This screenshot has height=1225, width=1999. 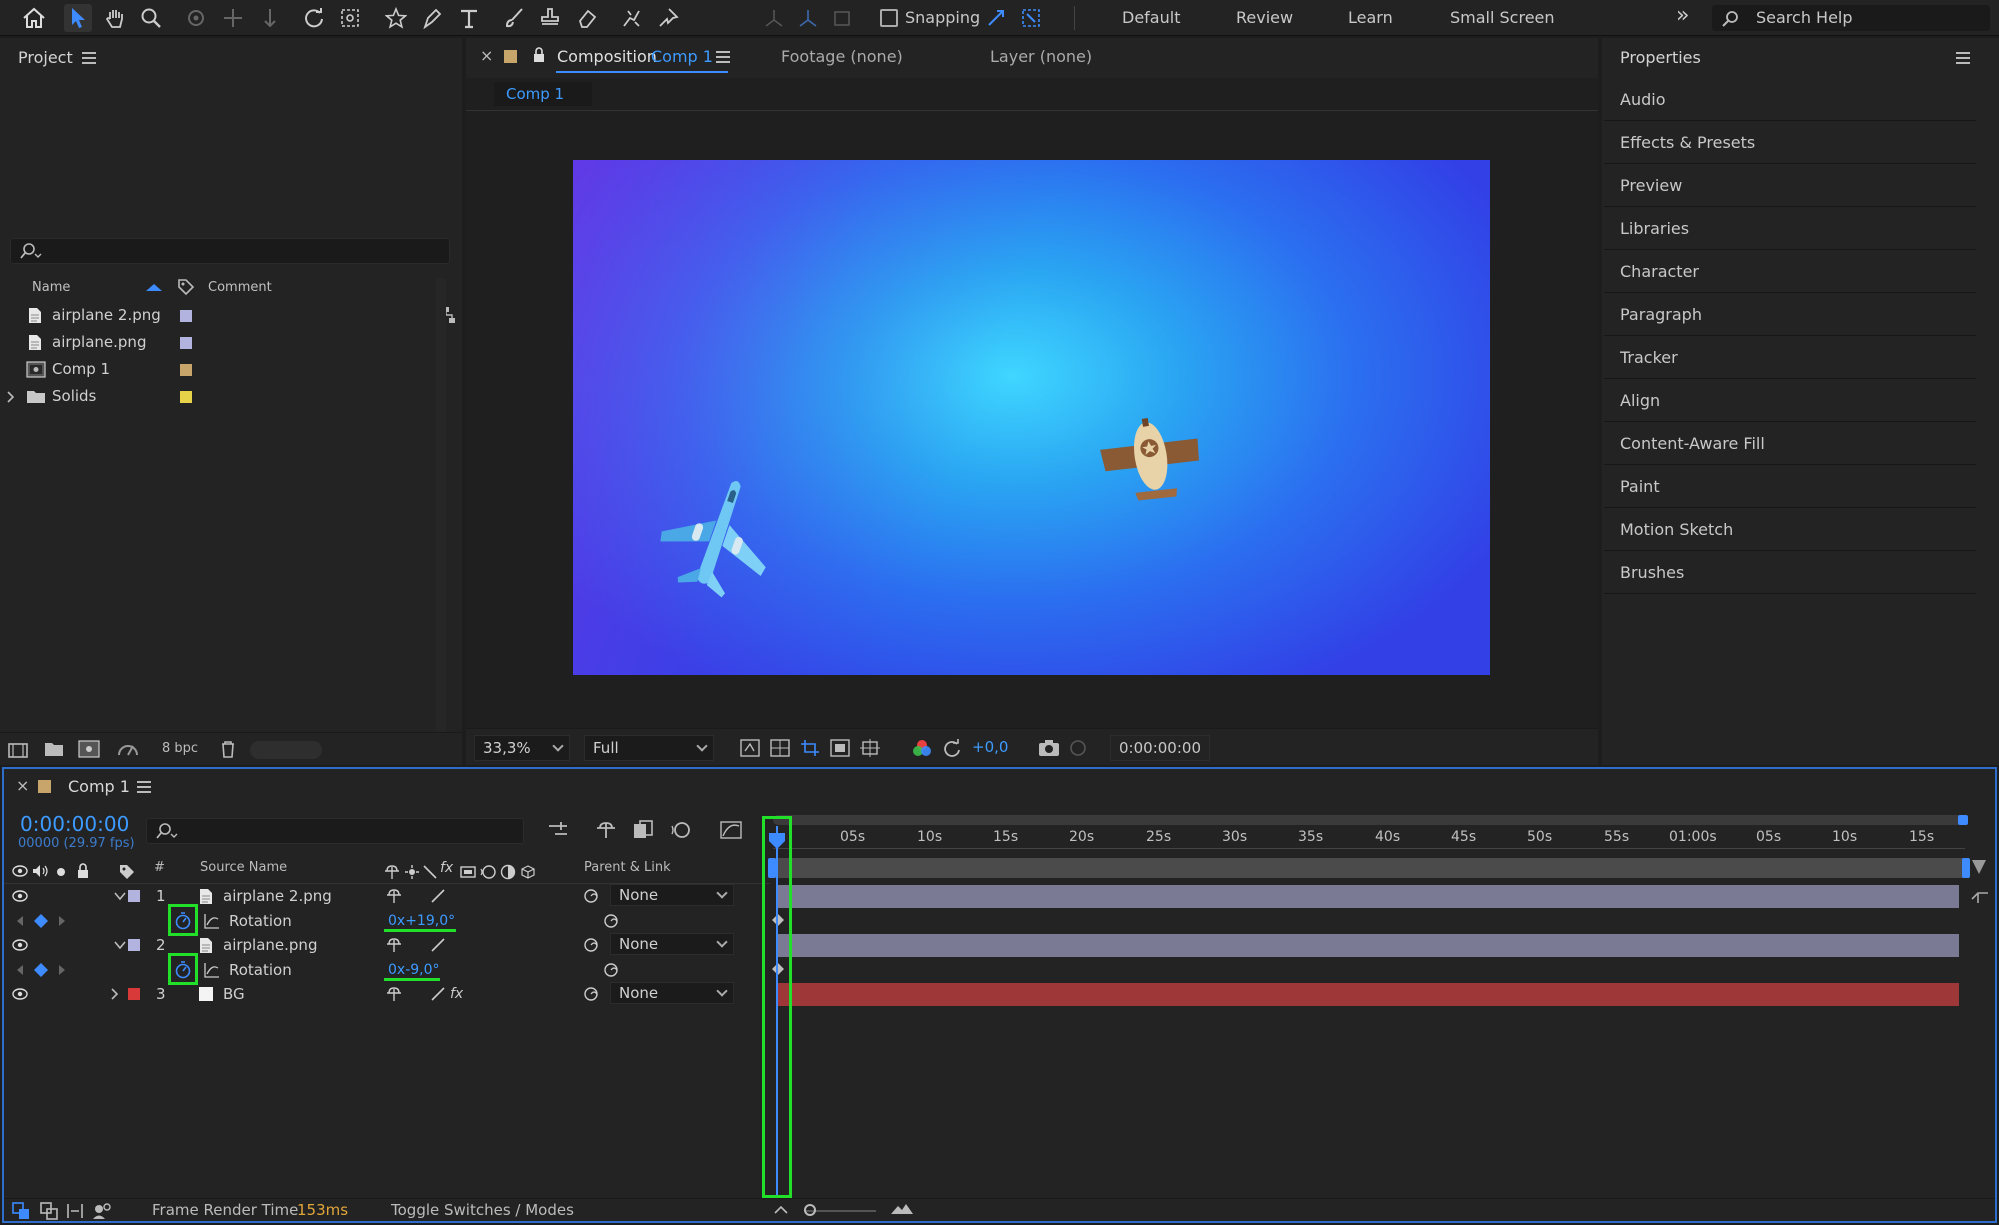 I want to click on channels-icon, so click(x=922, y=748).